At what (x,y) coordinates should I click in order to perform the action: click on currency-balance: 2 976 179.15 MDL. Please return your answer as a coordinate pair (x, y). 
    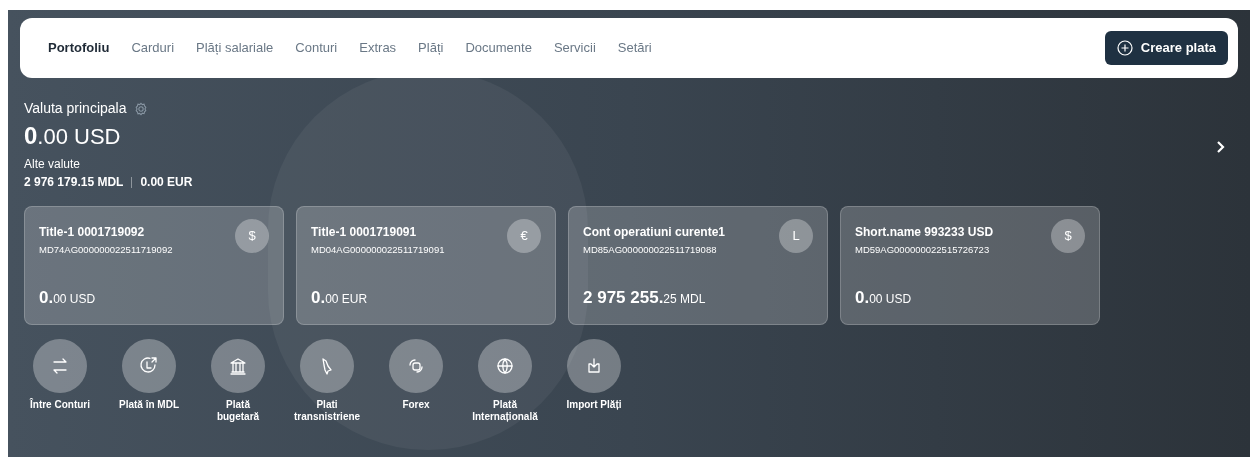
    Looking at the image, I should click on (74, 182).